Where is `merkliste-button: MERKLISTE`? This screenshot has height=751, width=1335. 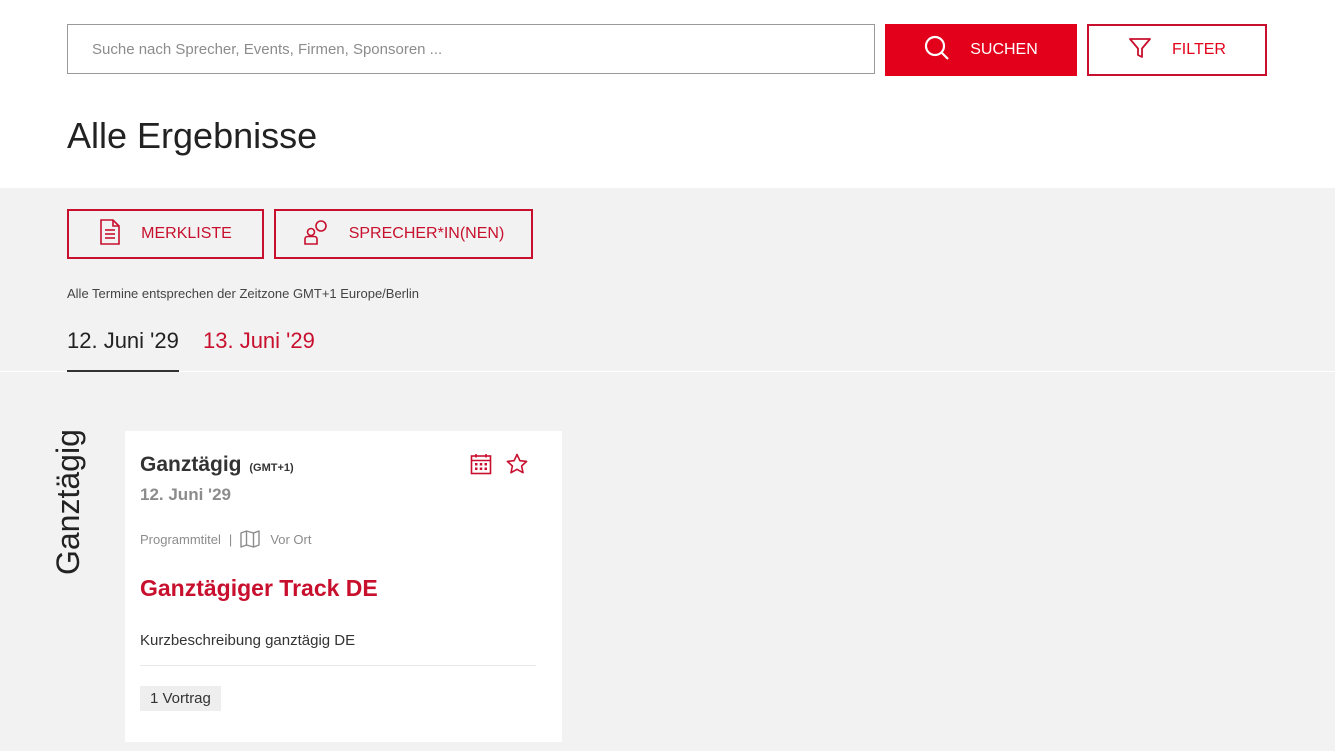 merkliste-button: MERKLISTE is located at coordinates (165, 234).